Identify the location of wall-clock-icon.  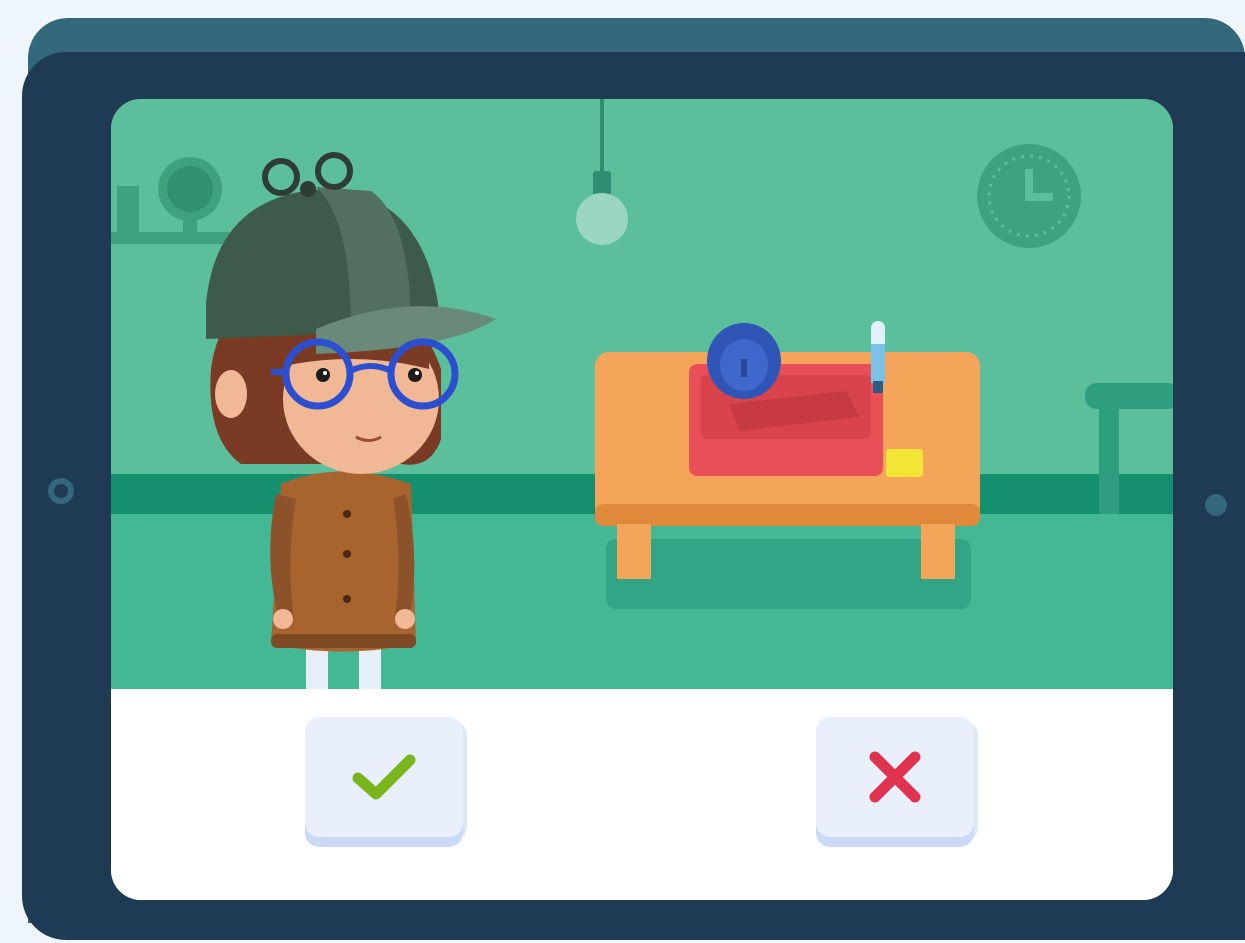
(1029, 196).